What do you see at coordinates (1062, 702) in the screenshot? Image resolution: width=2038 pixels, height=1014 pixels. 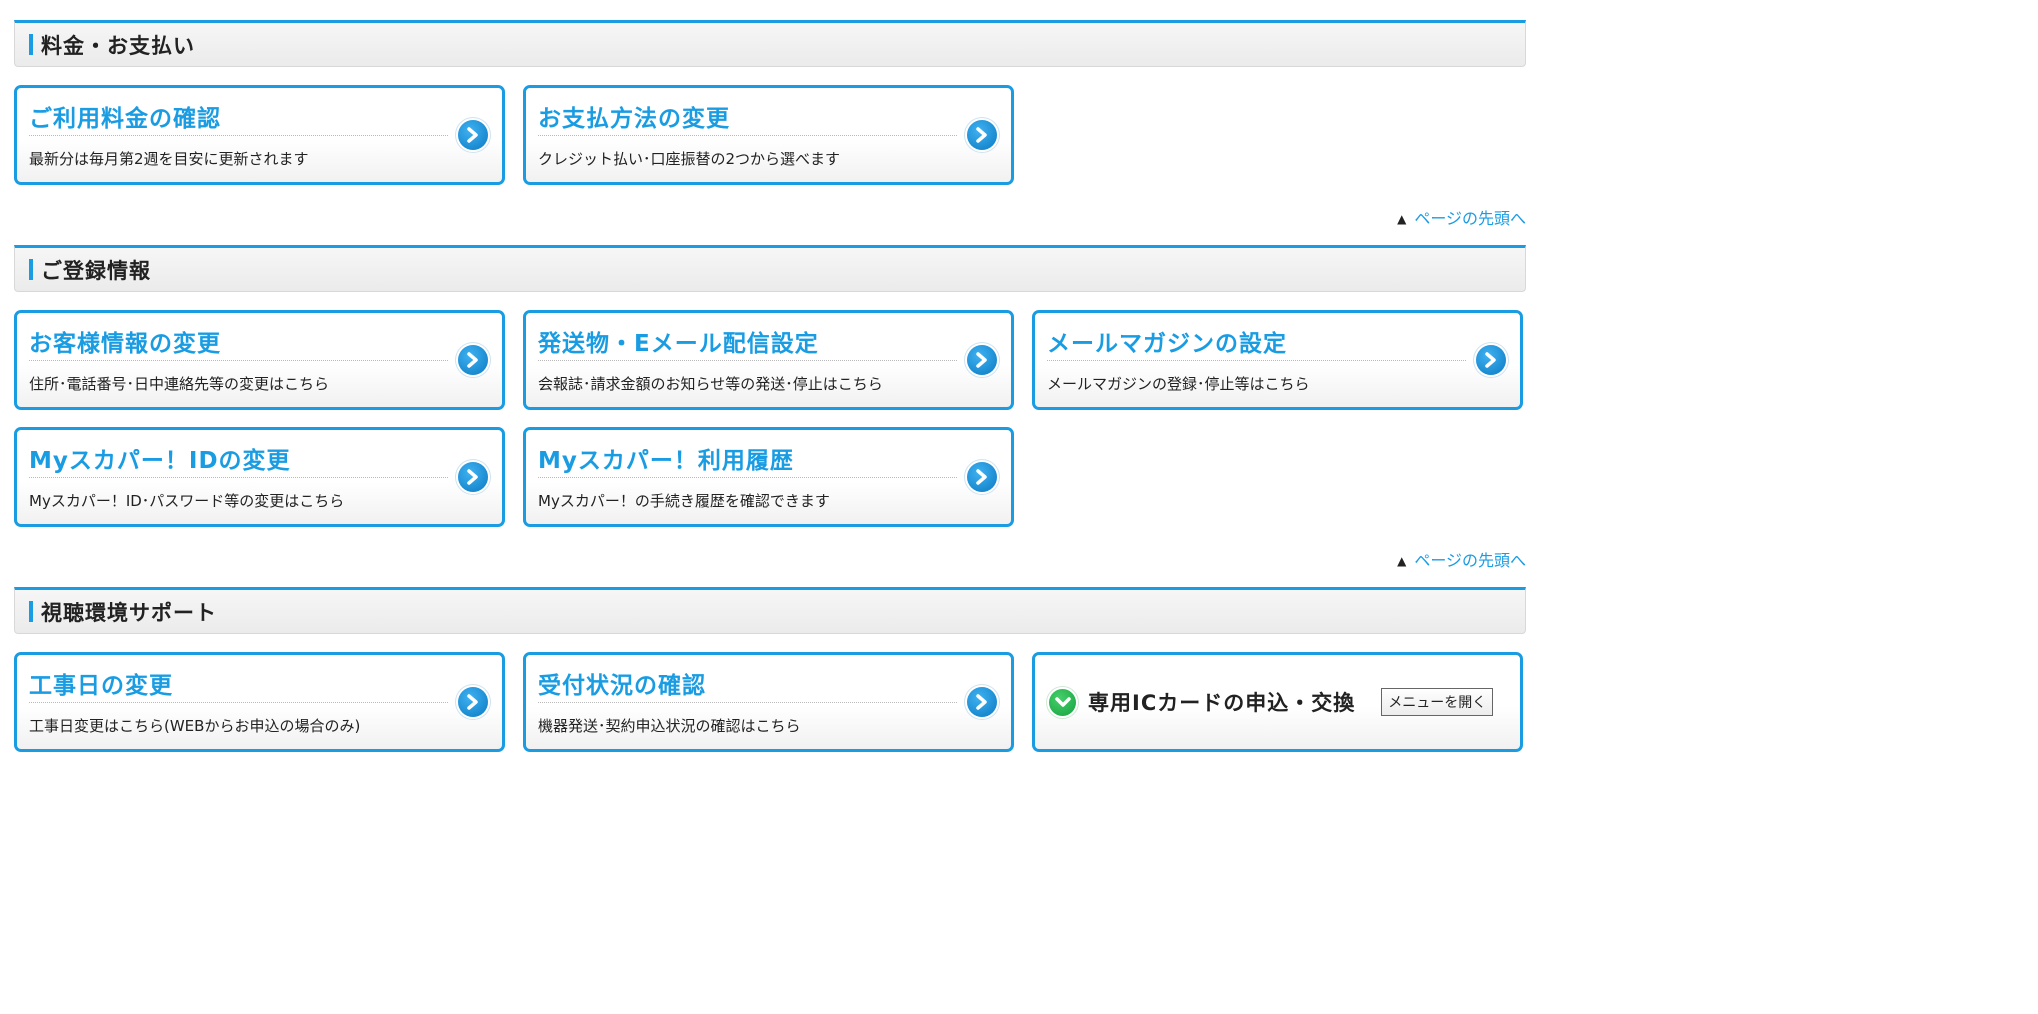 I see `chevron-down-circle-icon` at bounding box center [1062, 702].